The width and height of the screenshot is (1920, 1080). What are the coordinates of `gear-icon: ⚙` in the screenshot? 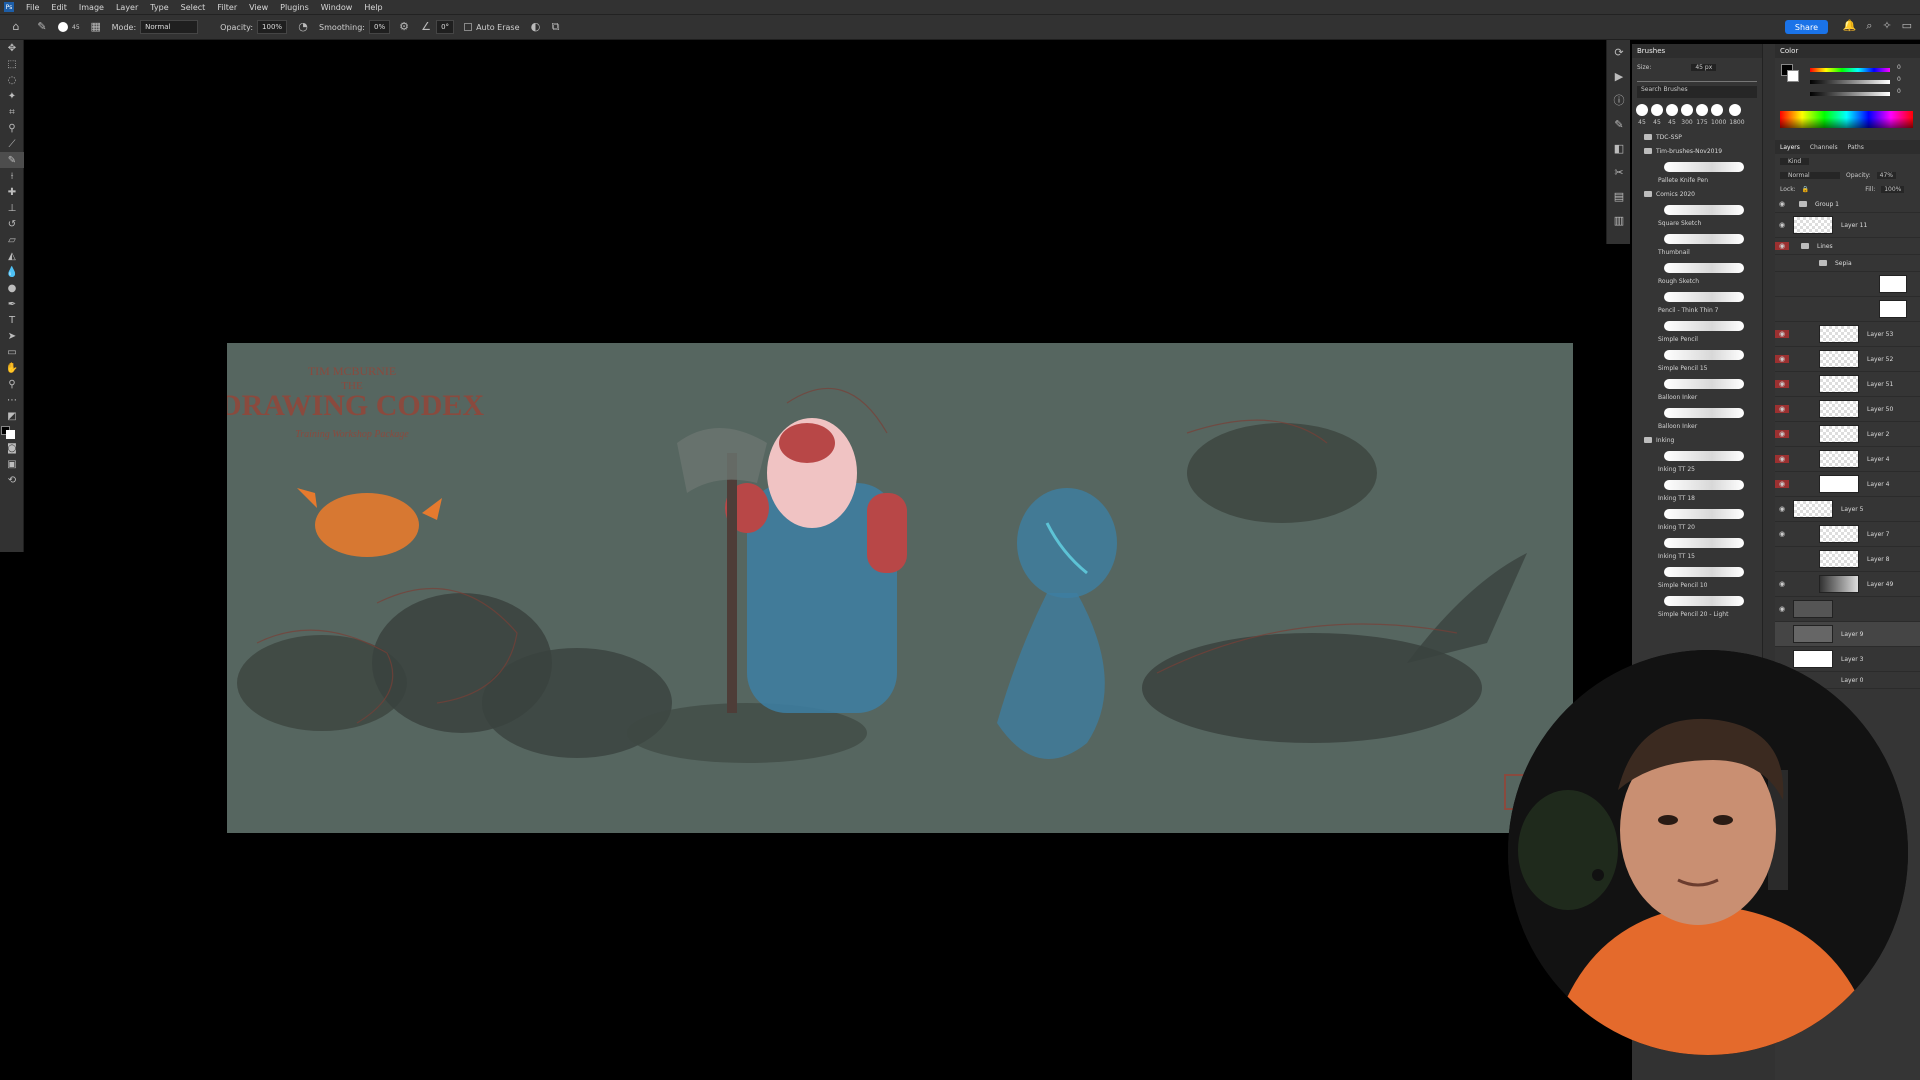 It's located at (404, 27).